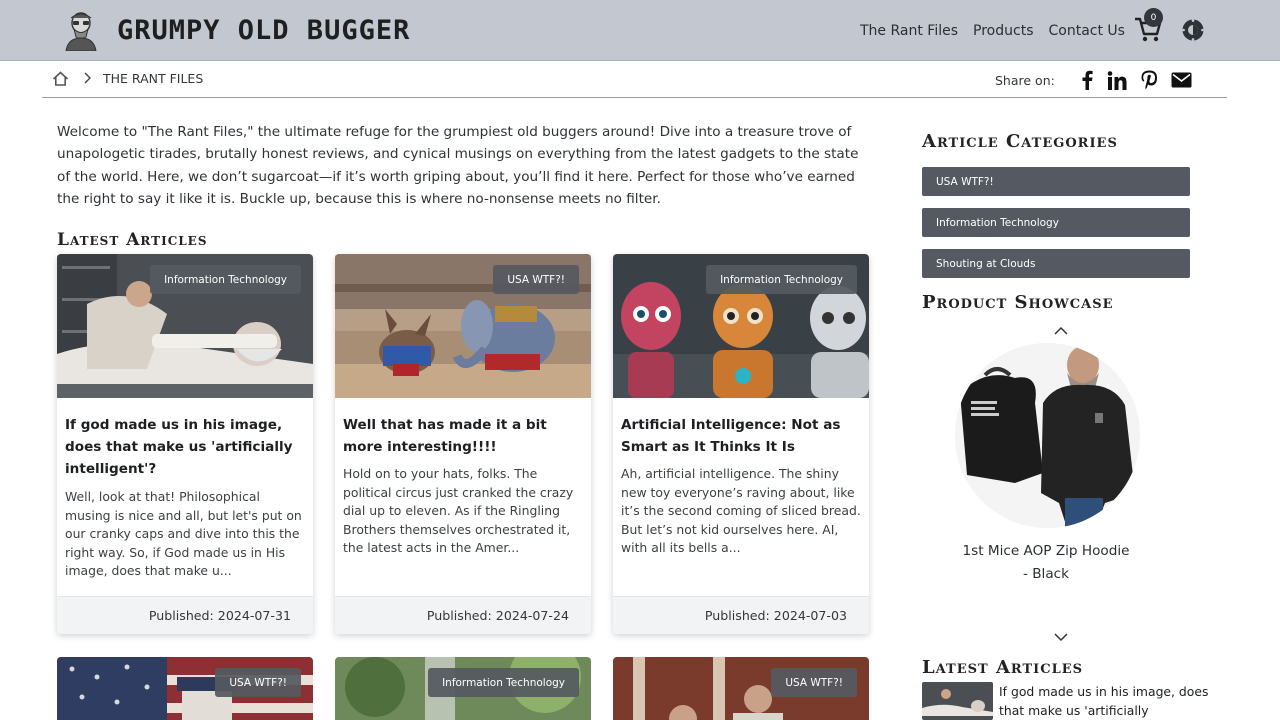 This screenshot has width=1280, height=720. Describe the element at coordinates (1087, 80) in the screenshot. I see `facebook-icon` at that location.